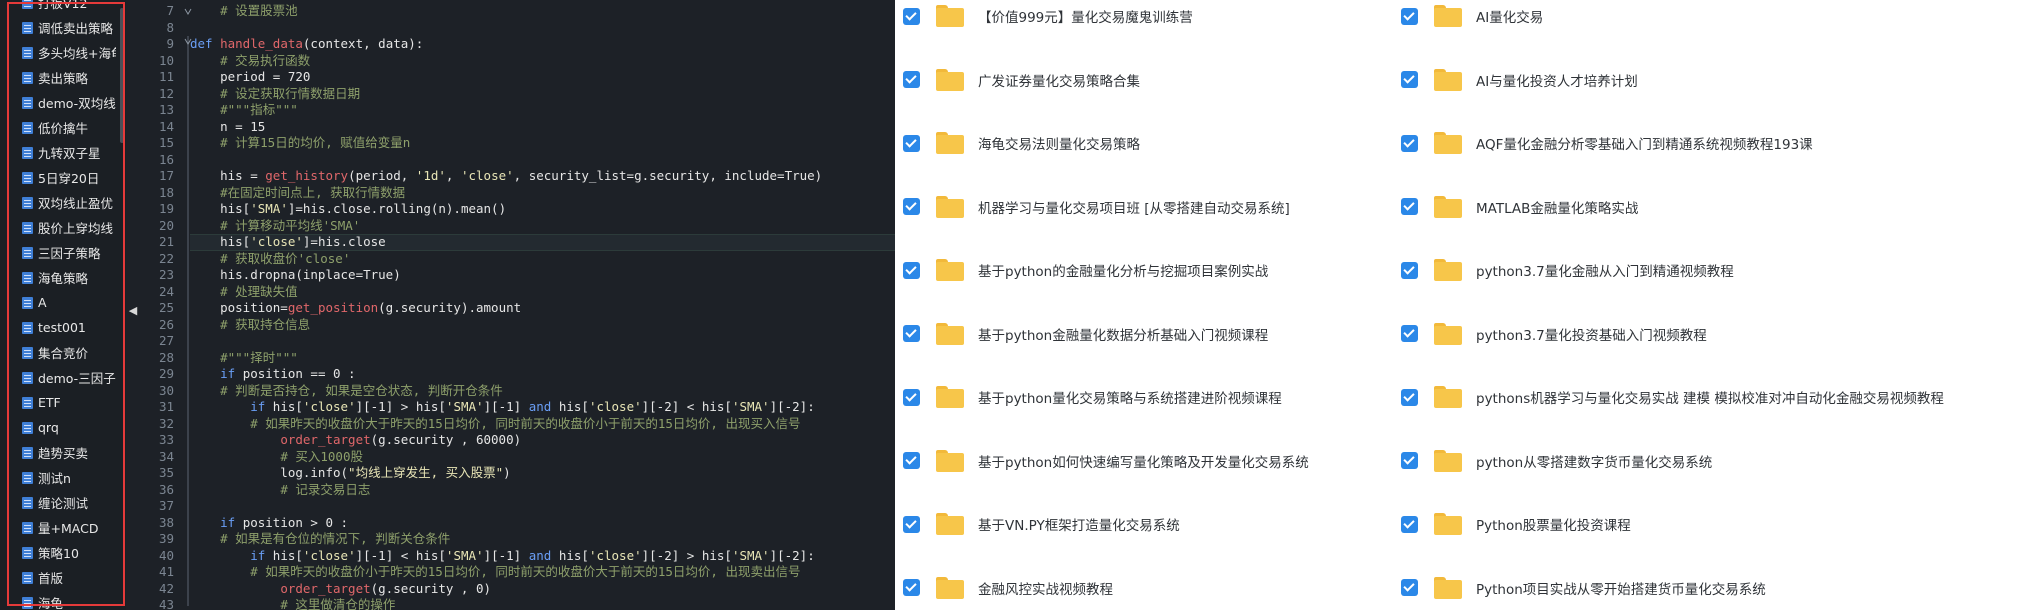  I want to click on sidebar-scrollbar, so click(122, 75).